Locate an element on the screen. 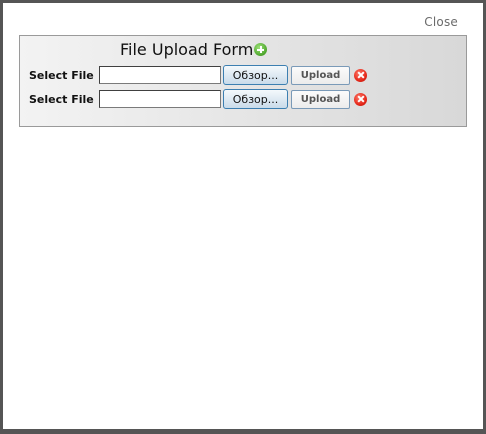 This screenshot has height=434, width=486. file-row-1: Select File Обзор... Upload is located at coordinates (198, 75).